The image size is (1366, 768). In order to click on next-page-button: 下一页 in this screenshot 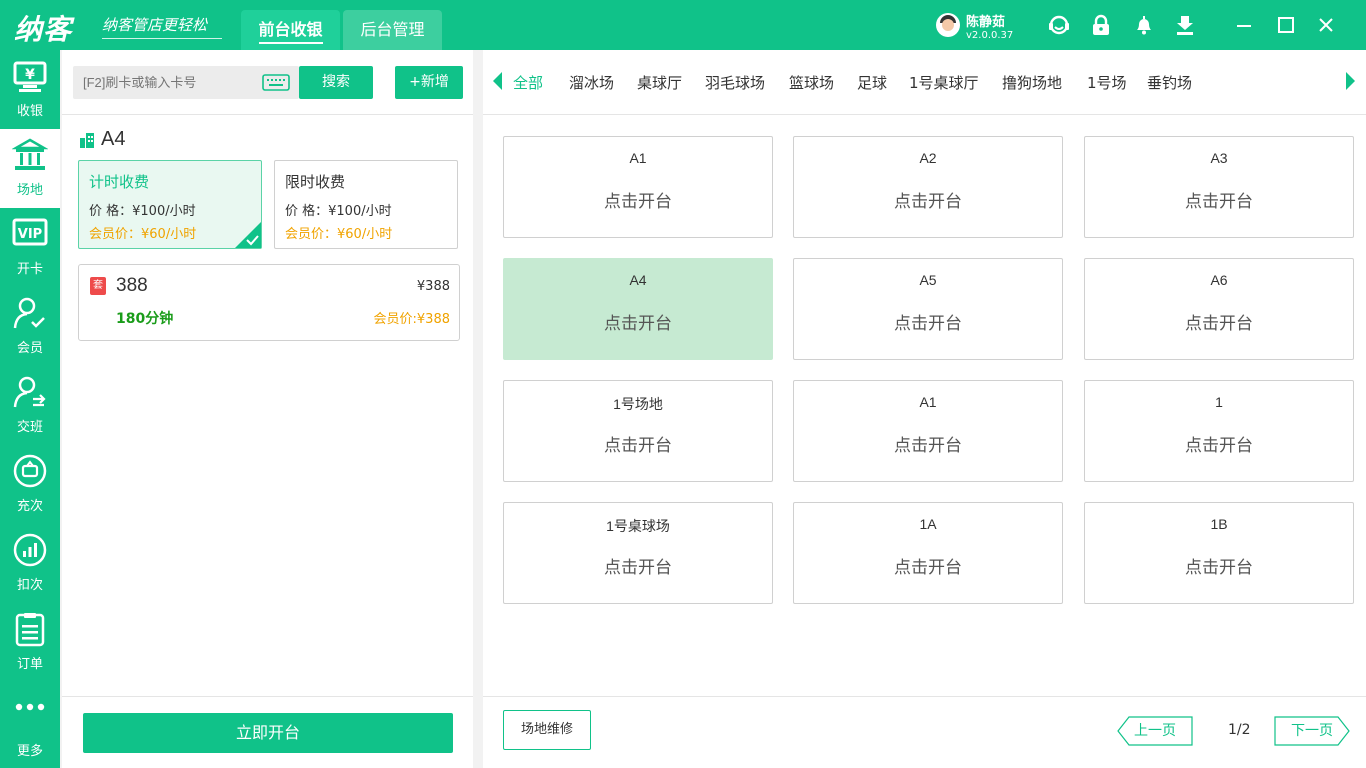, I will do `click(1312, 731)`.